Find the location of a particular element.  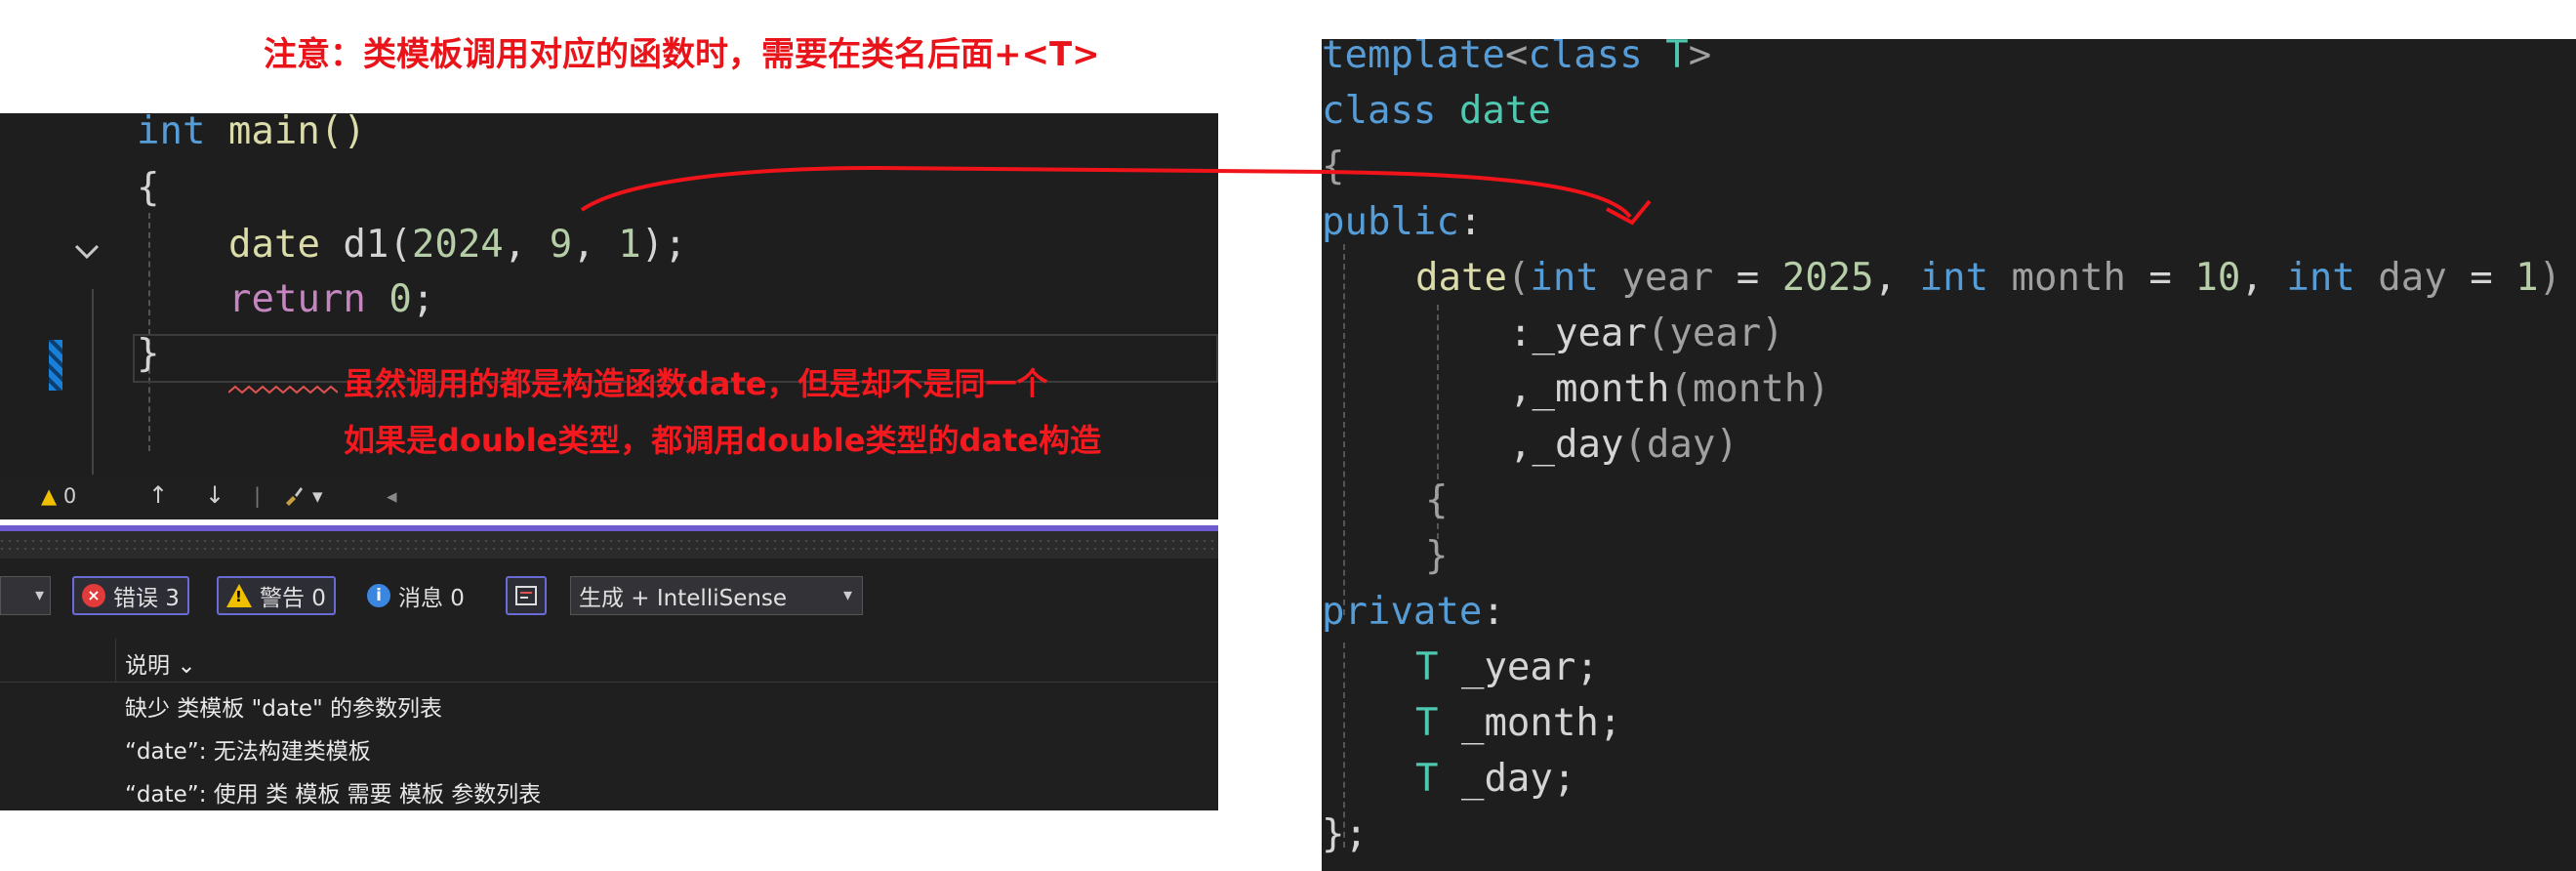

column-divider is located at coordinates (115, 660).